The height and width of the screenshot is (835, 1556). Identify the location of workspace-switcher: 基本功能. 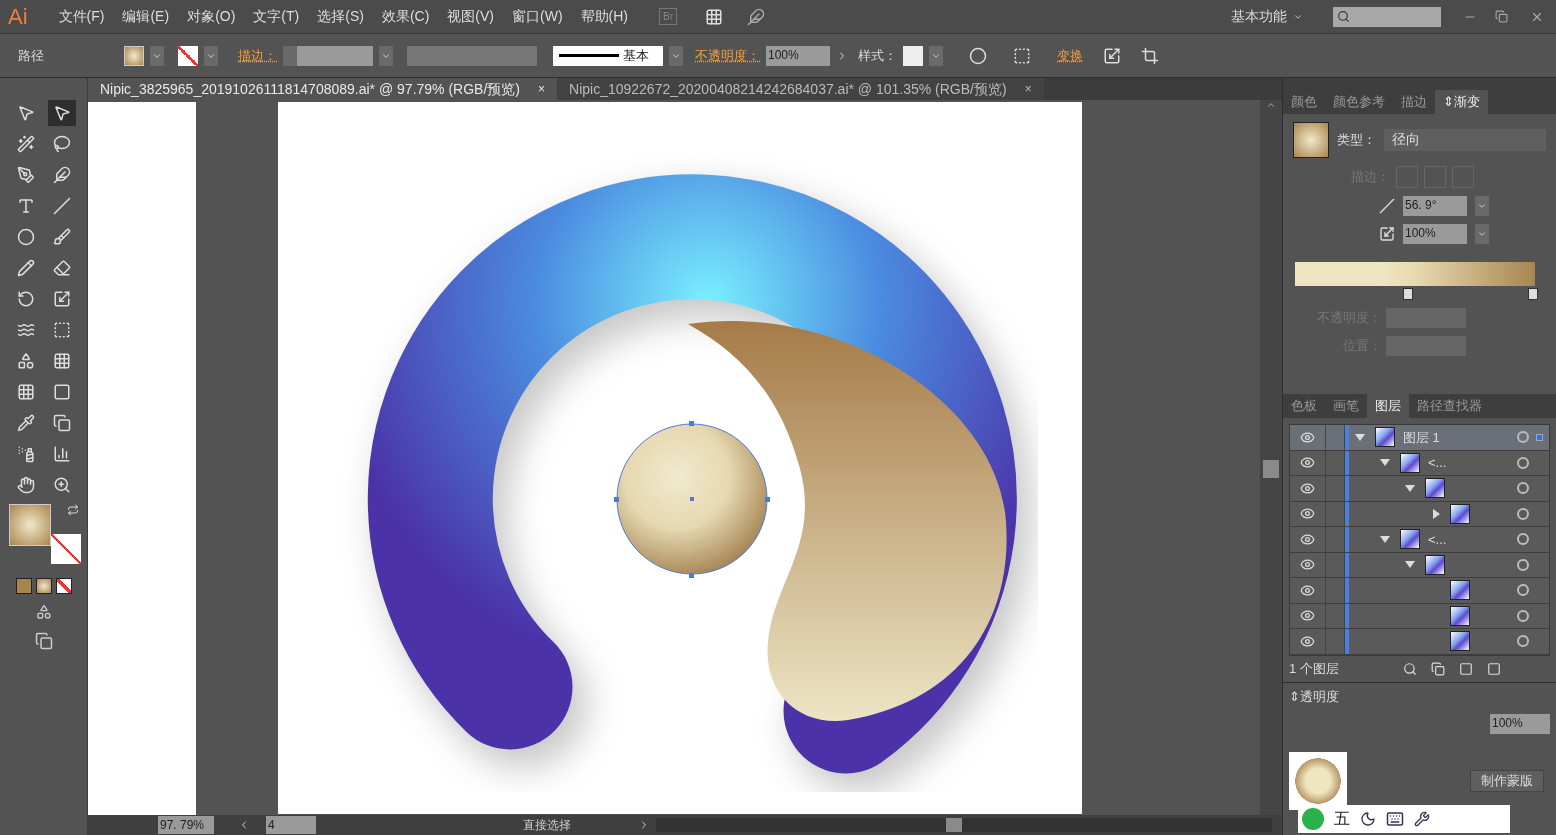
(1267, 16).